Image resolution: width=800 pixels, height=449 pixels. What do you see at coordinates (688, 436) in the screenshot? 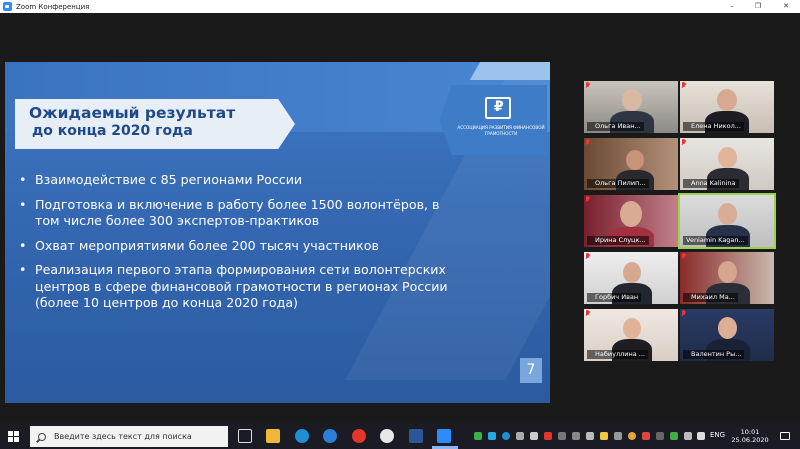
I see `network-icon` at bounding box center [688, 436].